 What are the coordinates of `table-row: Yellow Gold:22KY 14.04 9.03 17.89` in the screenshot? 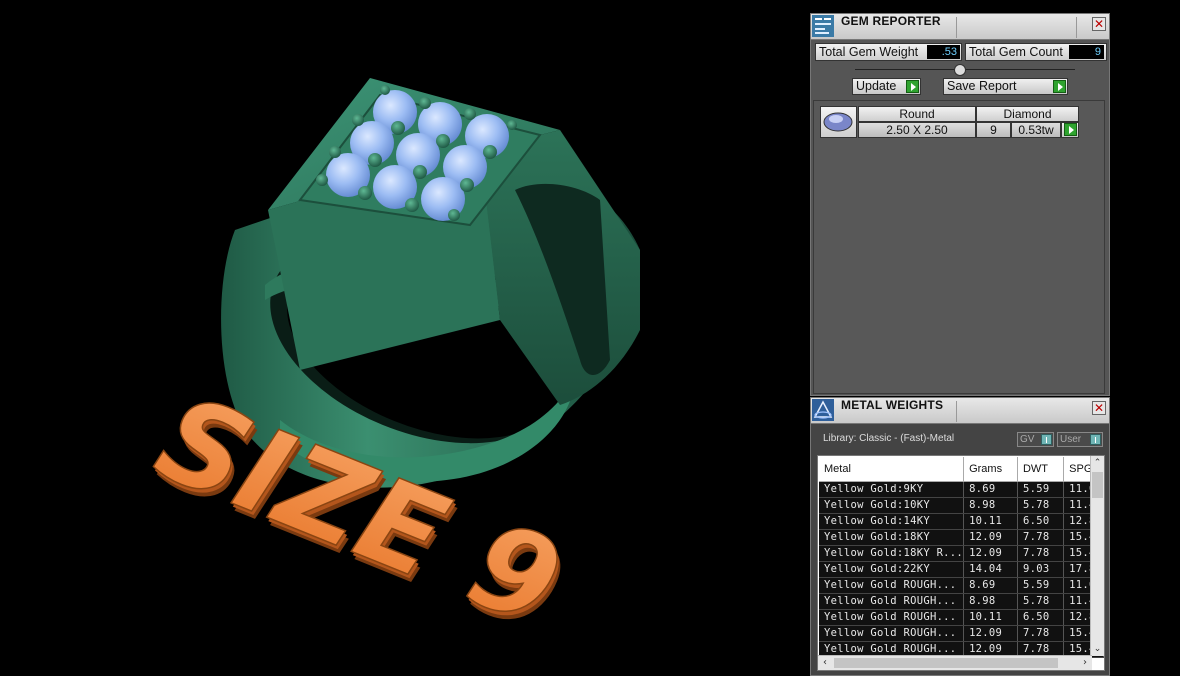 It's located at (961, 569).